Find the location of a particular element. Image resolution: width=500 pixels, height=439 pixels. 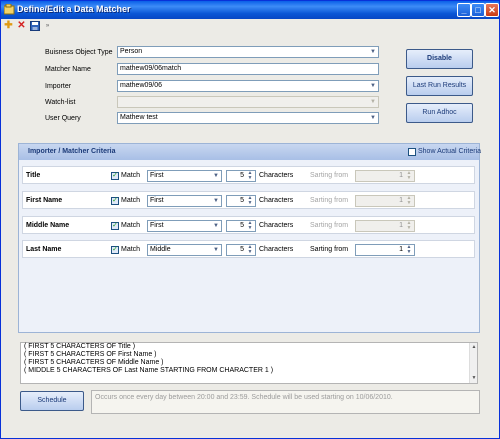

mode-select: Middle ▼ is located at coordinates (184, 250).